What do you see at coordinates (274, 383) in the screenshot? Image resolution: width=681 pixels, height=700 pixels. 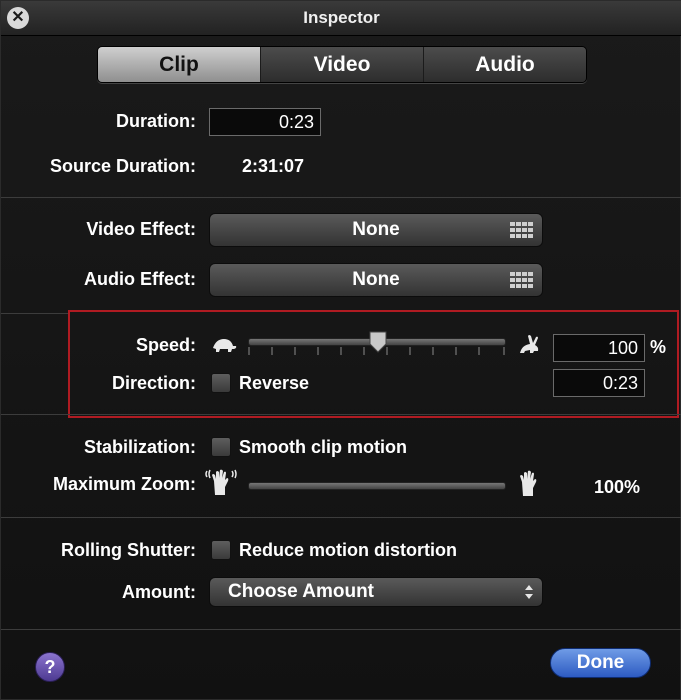 I see `reverse-label: Reverse` at bounding box center [274, 383].